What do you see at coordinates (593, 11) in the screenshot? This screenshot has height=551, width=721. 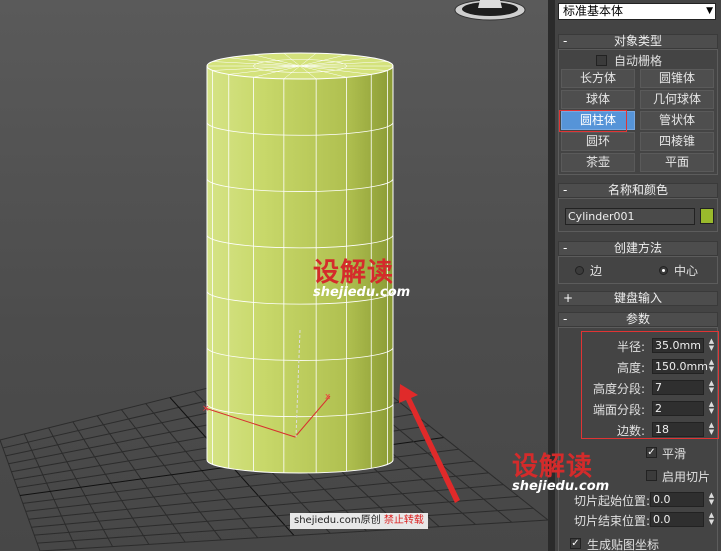 I see `category-dropdown-value: 标准基本体` at bounding box center [593, 11].